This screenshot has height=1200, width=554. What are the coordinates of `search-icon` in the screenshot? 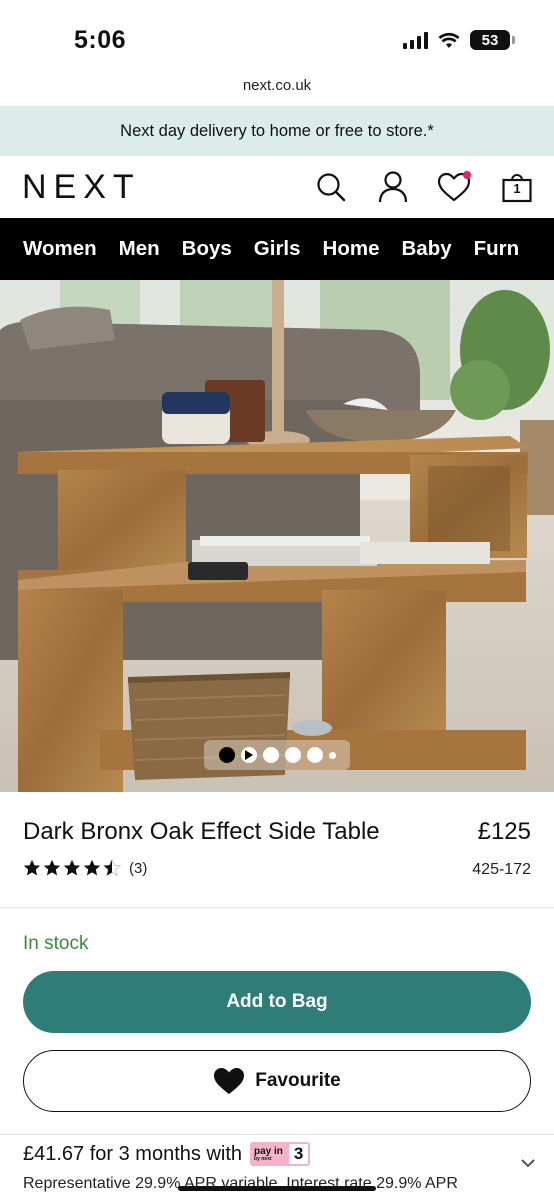 It's located at (331, 187).